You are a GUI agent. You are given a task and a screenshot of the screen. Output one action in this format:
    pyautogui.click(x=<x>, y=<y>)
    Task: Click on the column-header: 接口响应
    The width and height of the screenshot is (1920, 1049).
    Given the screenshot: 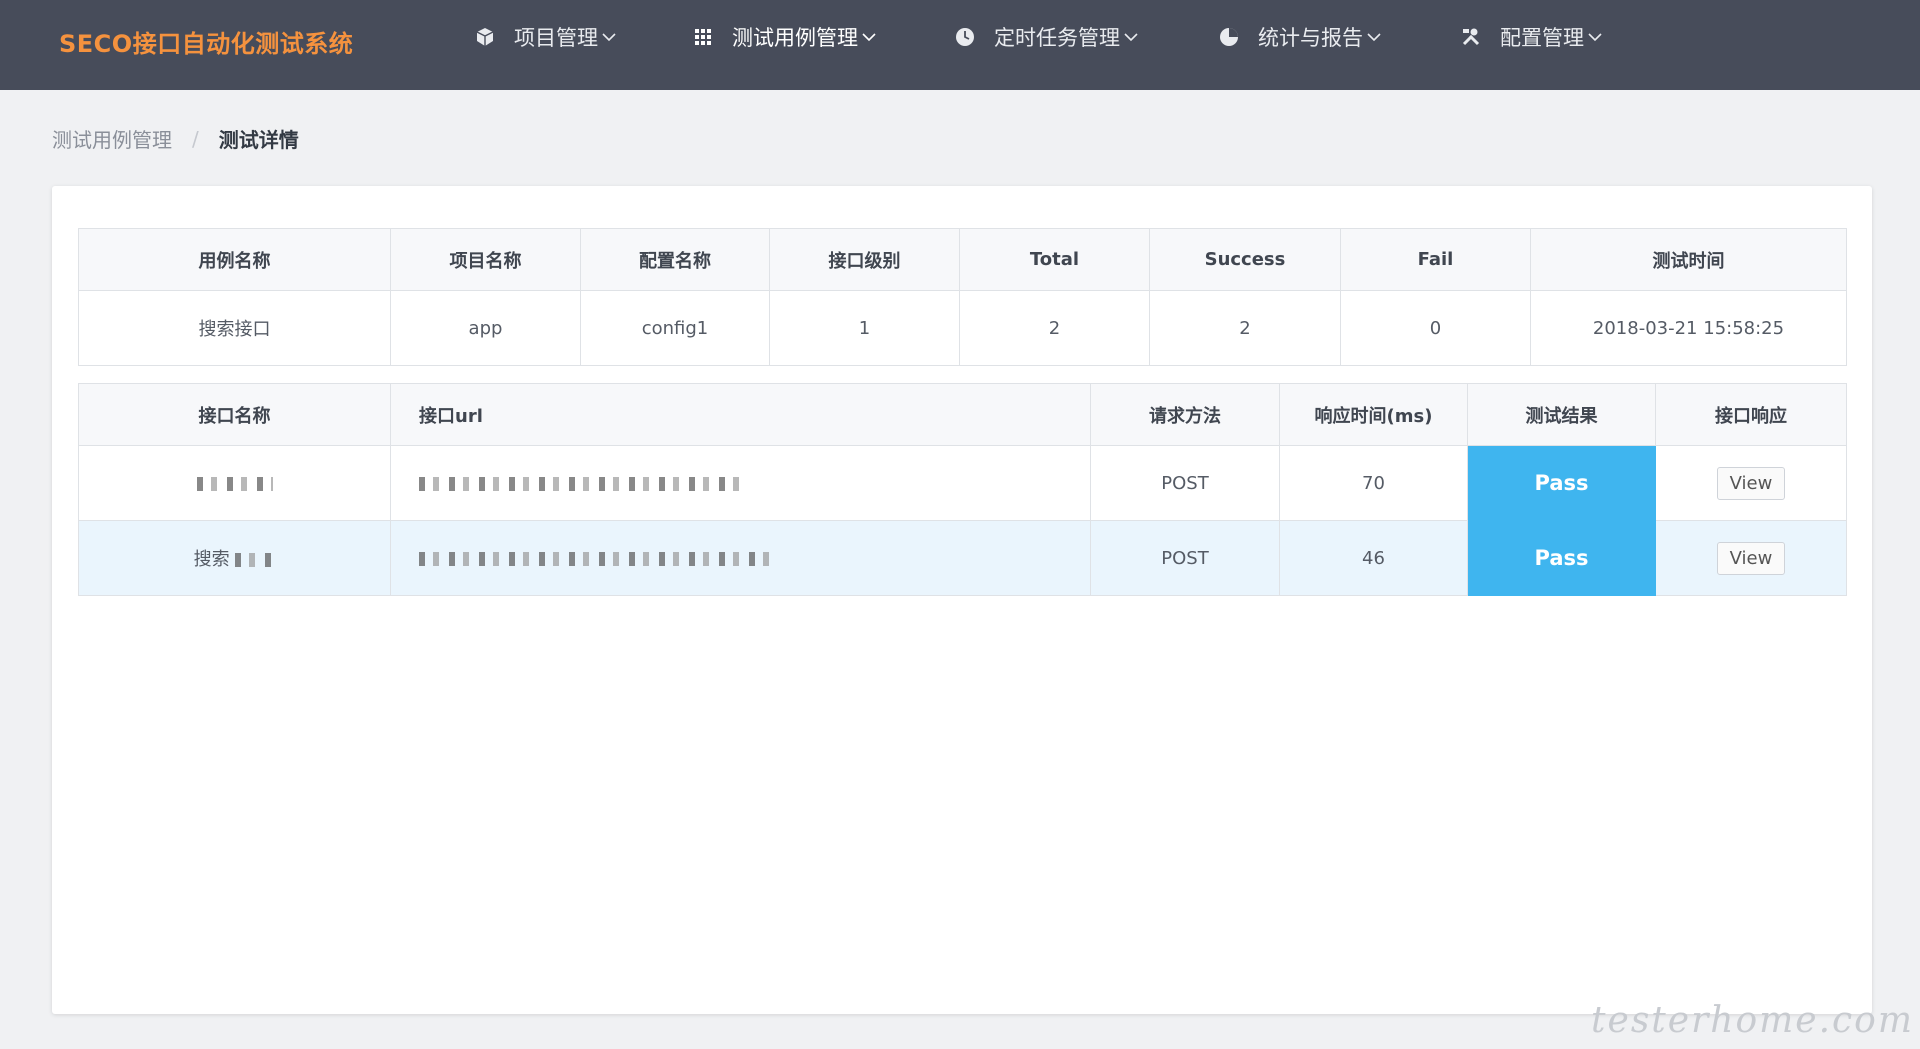 What is the action you would take?
    pyautogui.click(x=1751, y=414)
    